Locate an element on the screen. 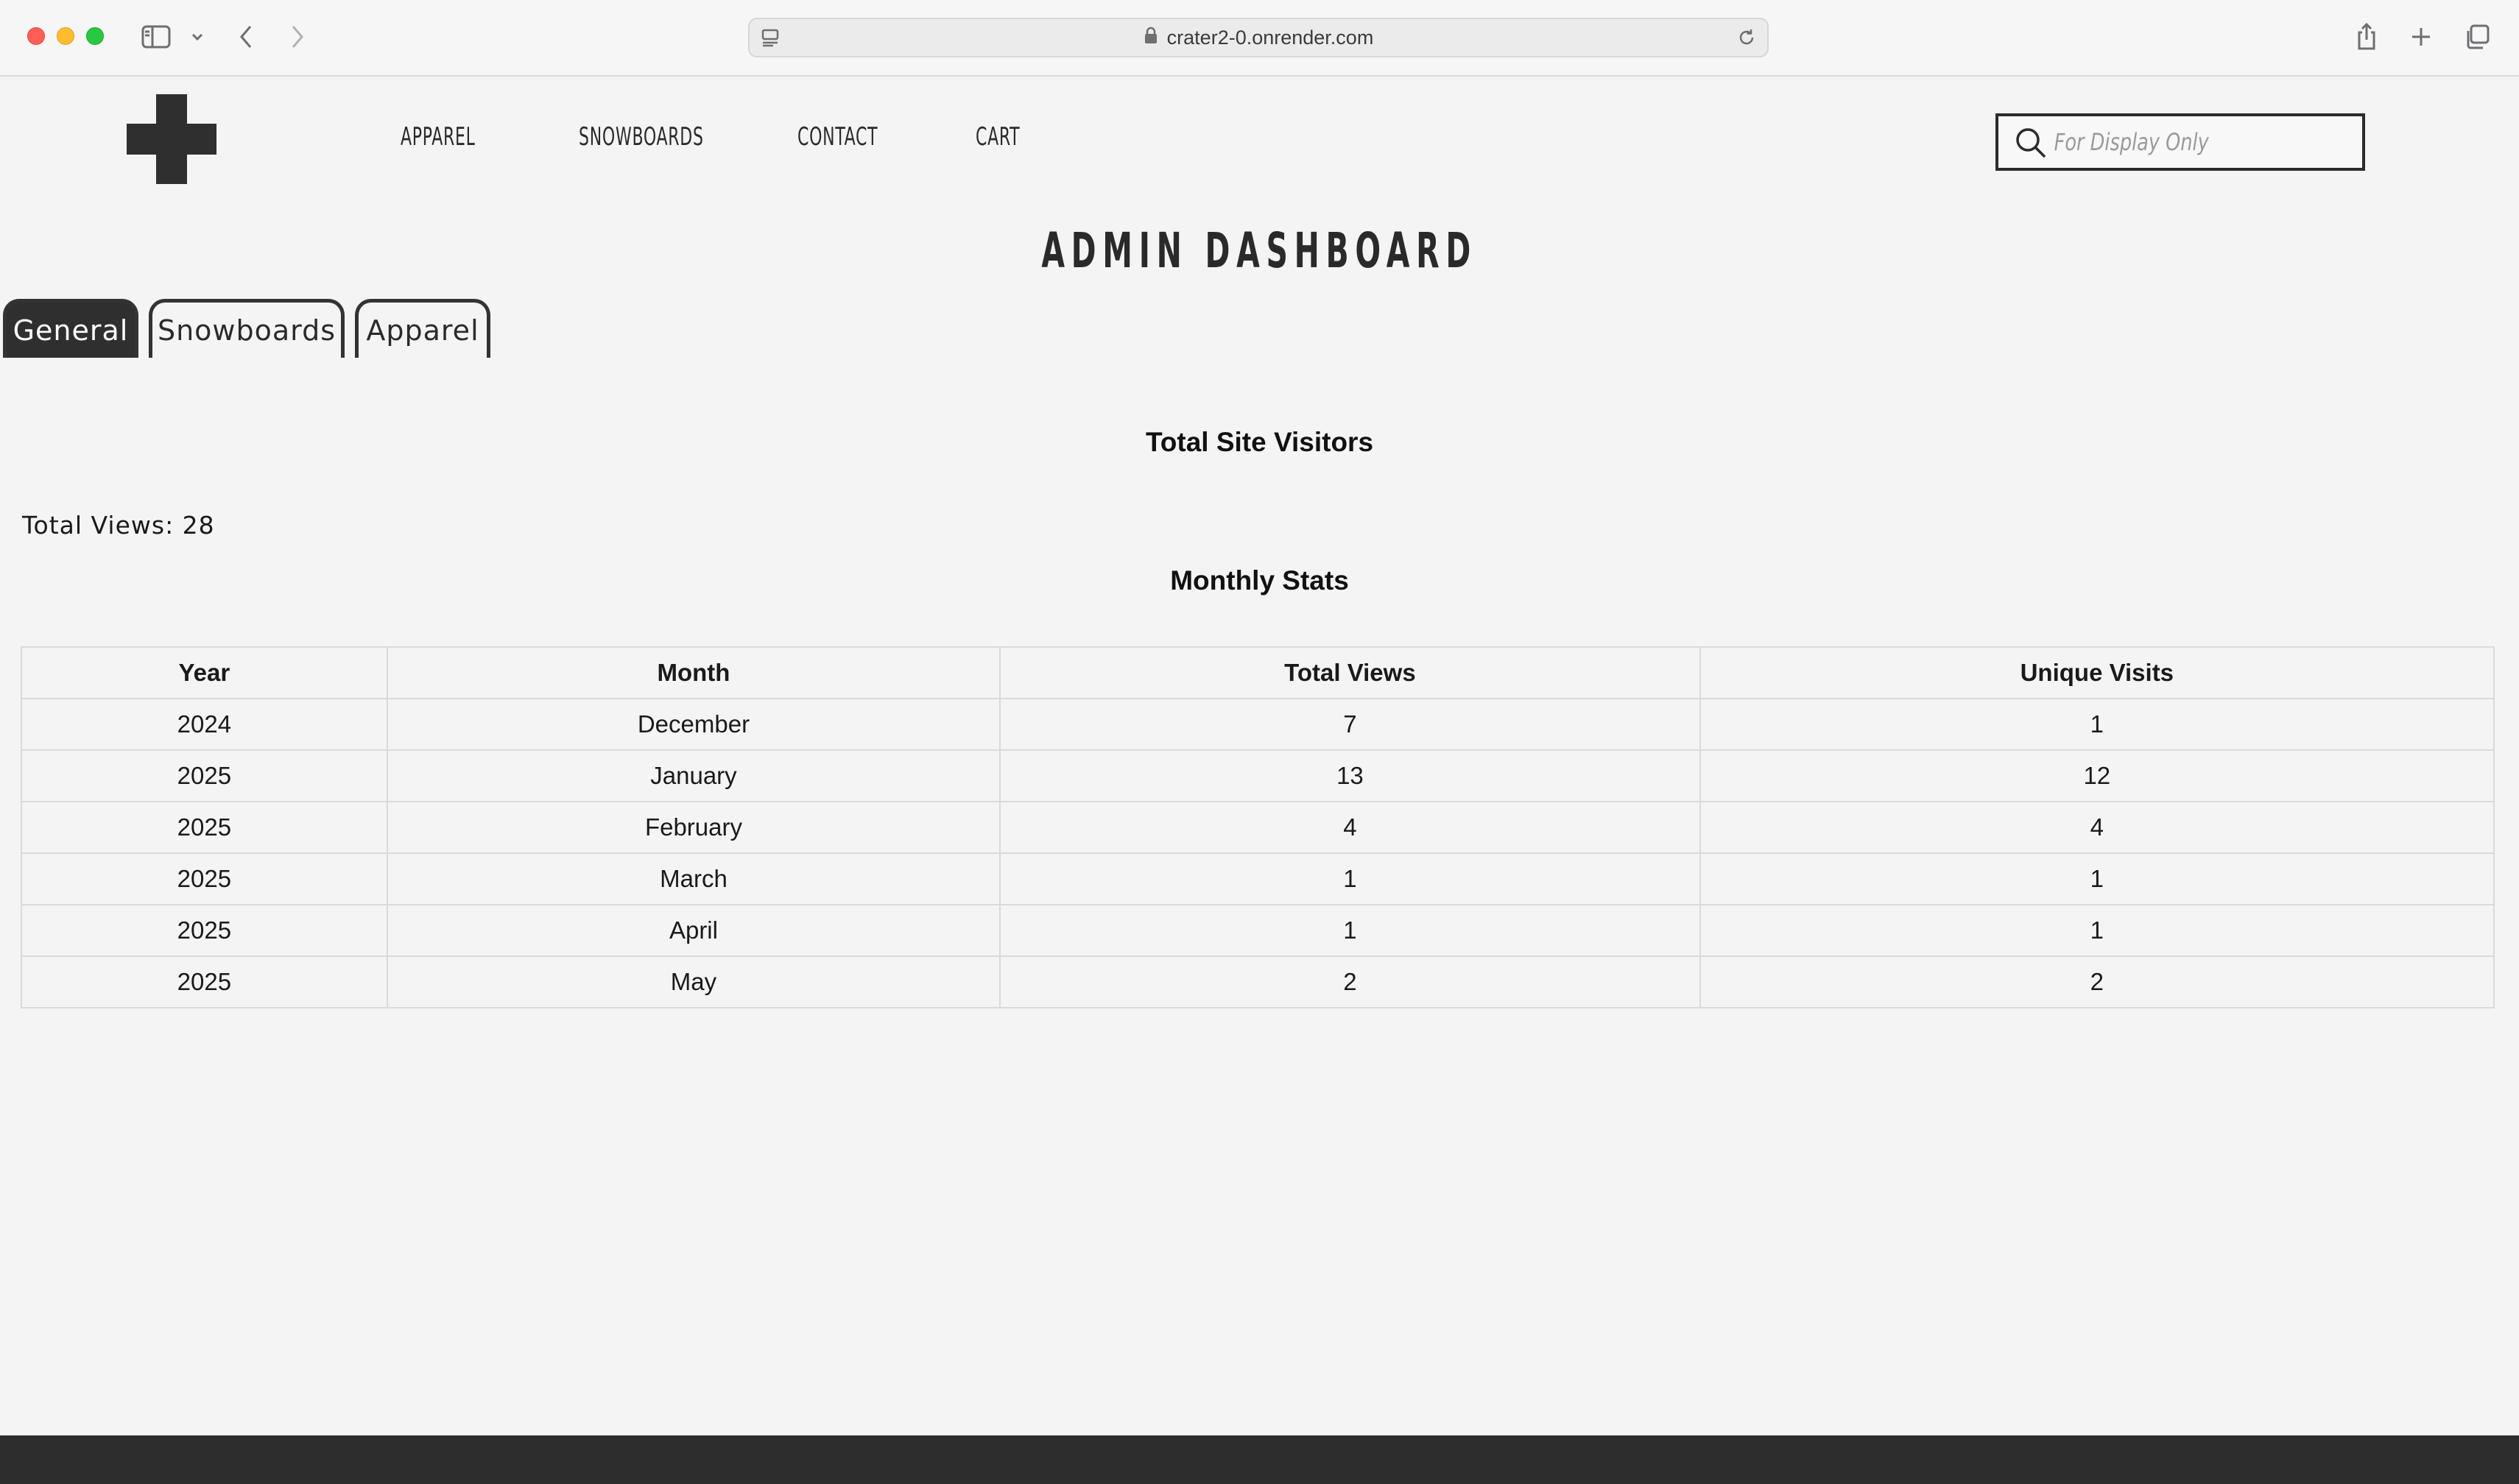  cell-total-views: 7 is located at coordinates (1350, 724).